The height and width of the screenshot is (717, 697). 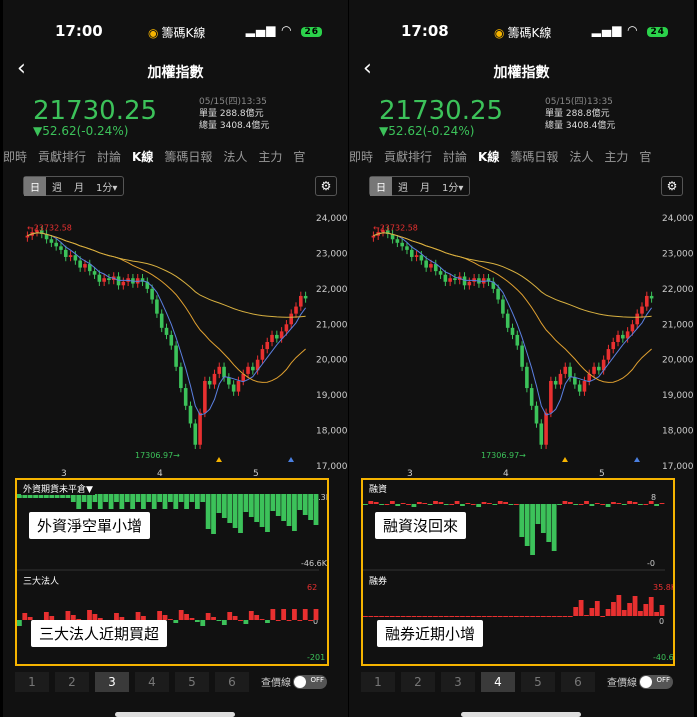 What do you see at coordinates (378, 488) in the screenshot?
I see `sub1-label: 融資` at bounding box center [378, 488].